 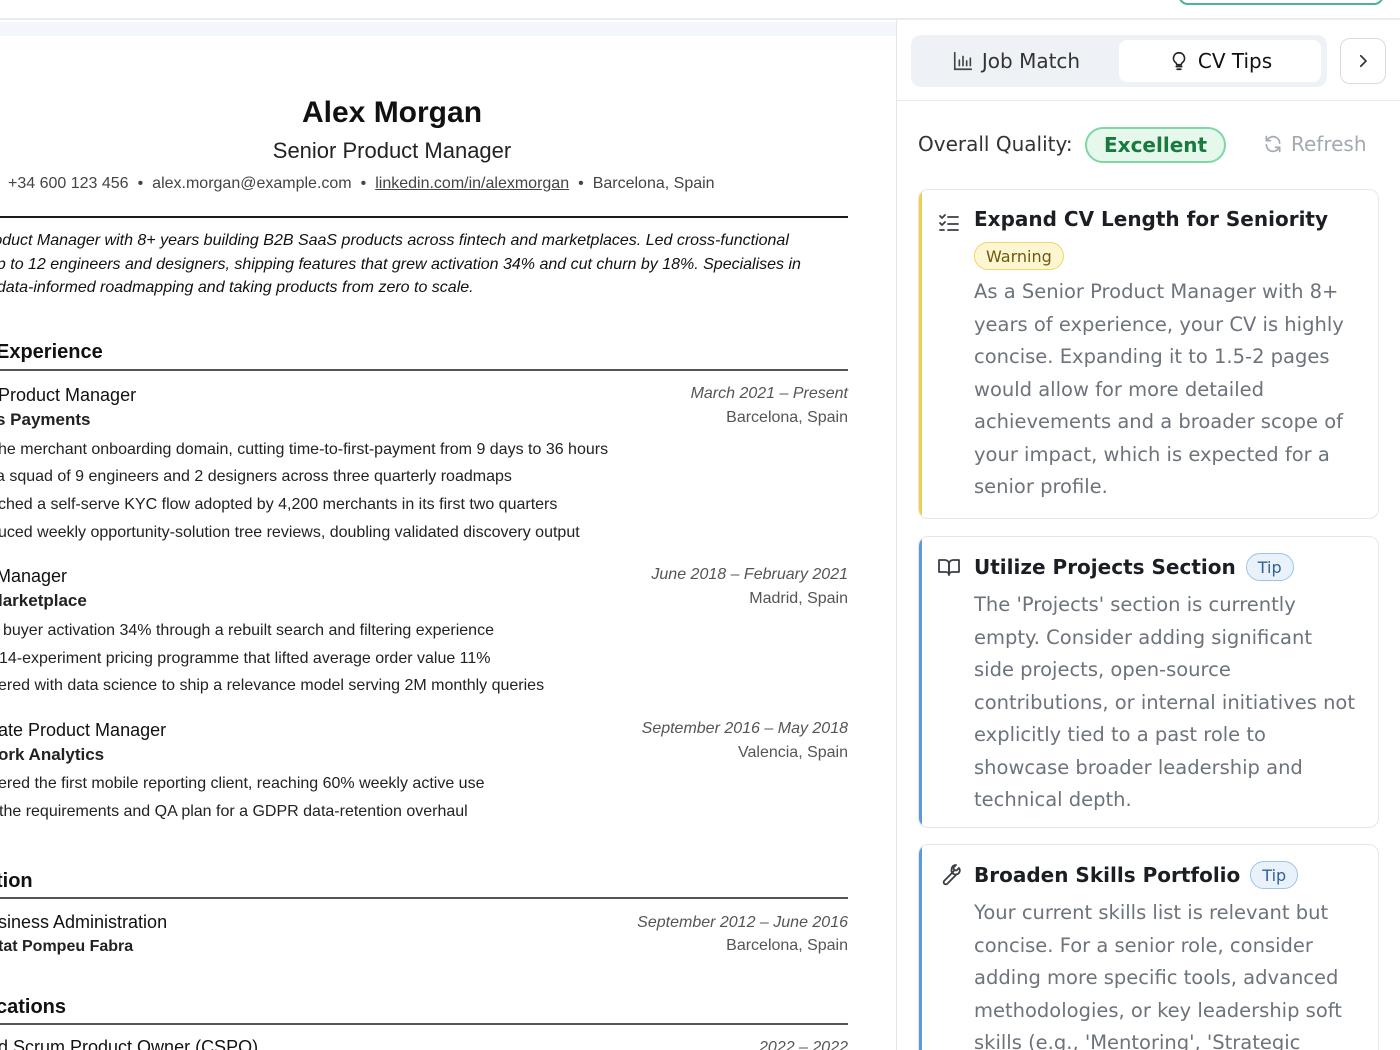 What do you see at coordinates (1138, 767) in the screenshot?
I see `card-body-line: showcase broader leadership and` at bounding box center [1138, 767].